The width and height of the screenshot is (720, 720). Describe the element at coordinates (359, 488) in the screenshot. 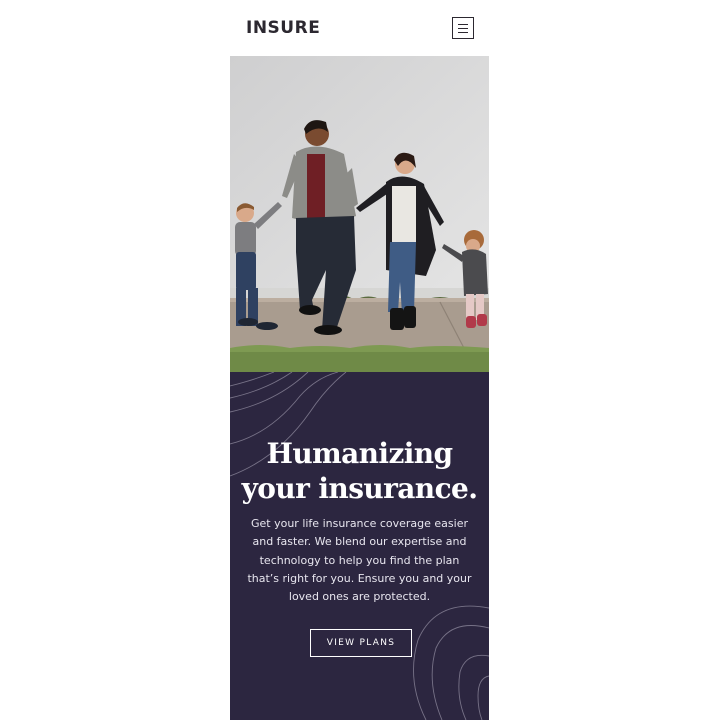

I see `headline-line-2: your insurance.` at that location.